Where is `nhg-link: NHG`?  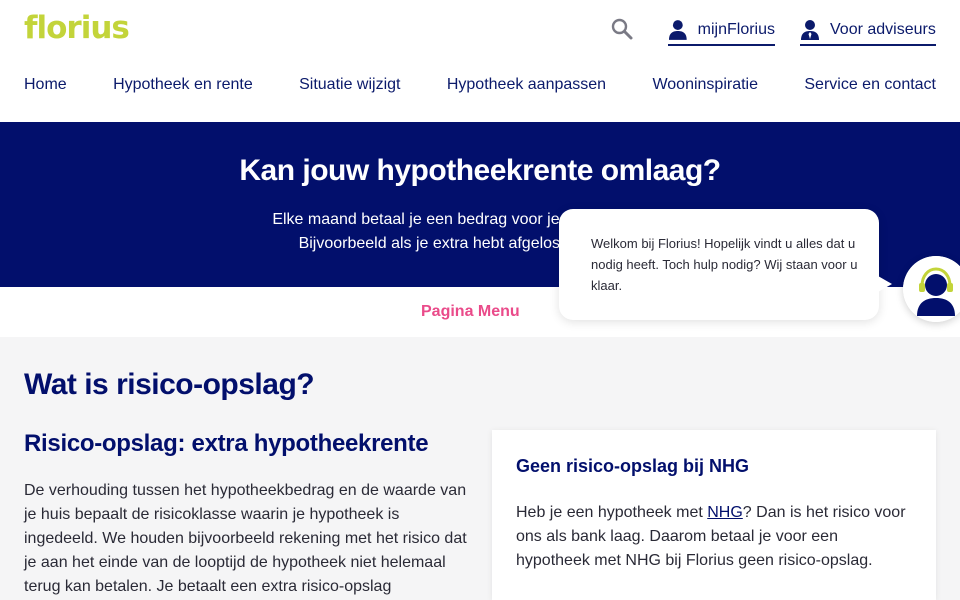
nhg-link: NHG is located at coordinates (725, 512).